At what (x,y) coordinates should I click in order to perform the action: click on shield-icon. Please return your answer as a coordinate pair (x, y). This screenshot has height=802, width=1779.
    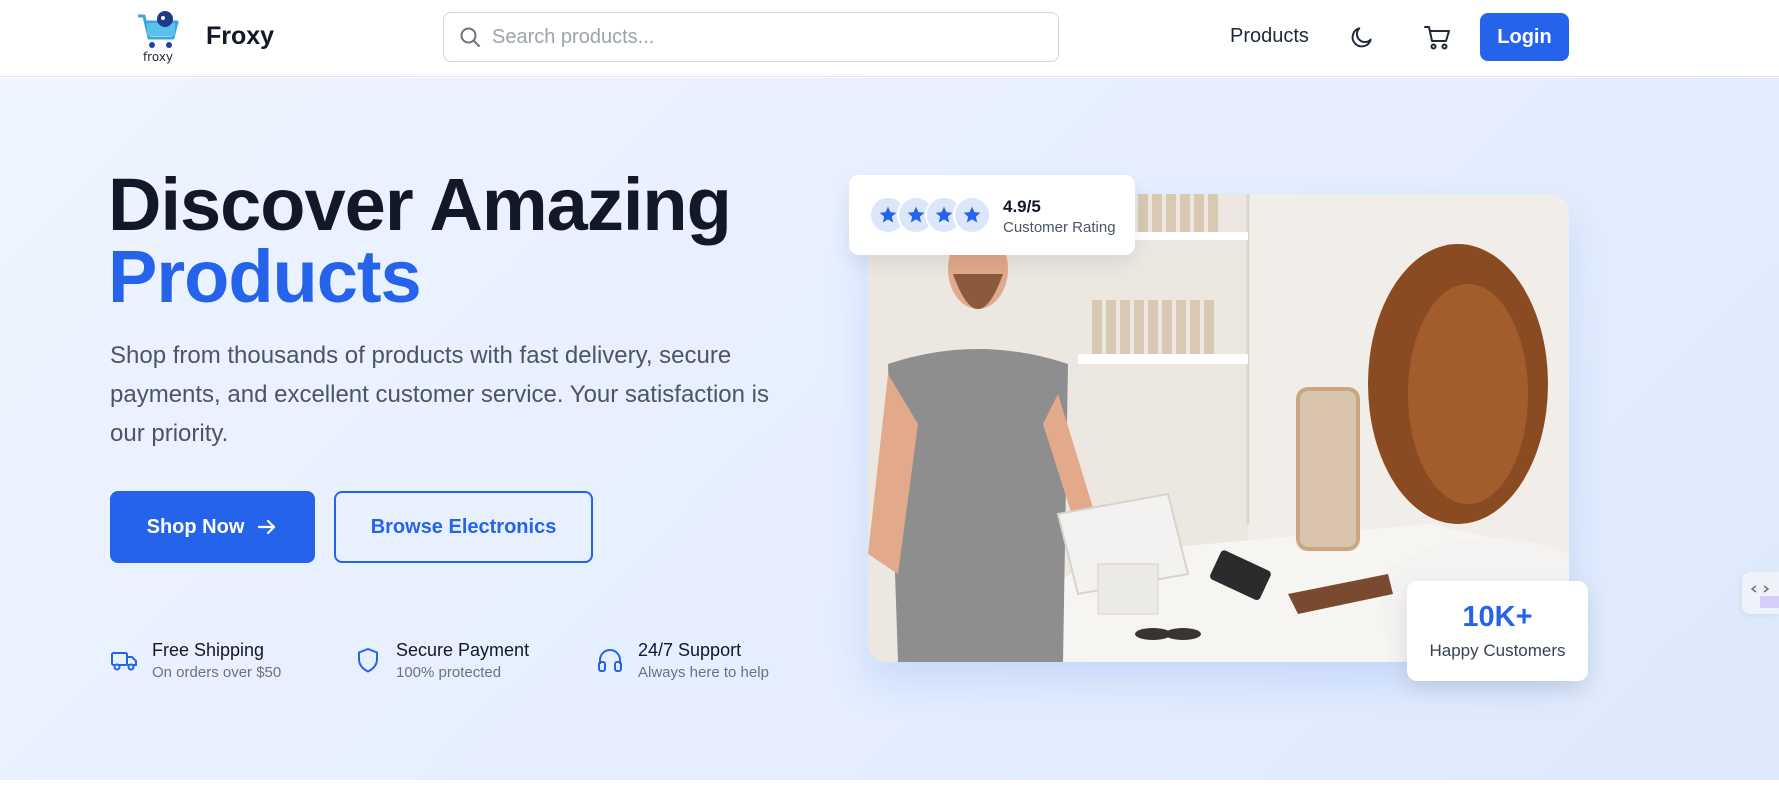
    Looking at the image, I should click on (368, 660).